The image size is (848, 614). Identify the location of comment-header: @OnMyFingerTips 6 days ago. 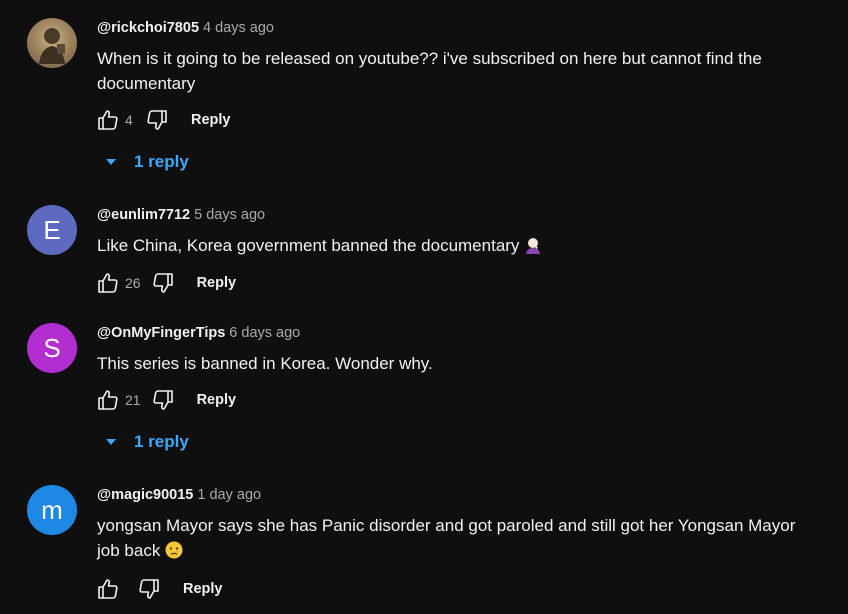
(198, 333).